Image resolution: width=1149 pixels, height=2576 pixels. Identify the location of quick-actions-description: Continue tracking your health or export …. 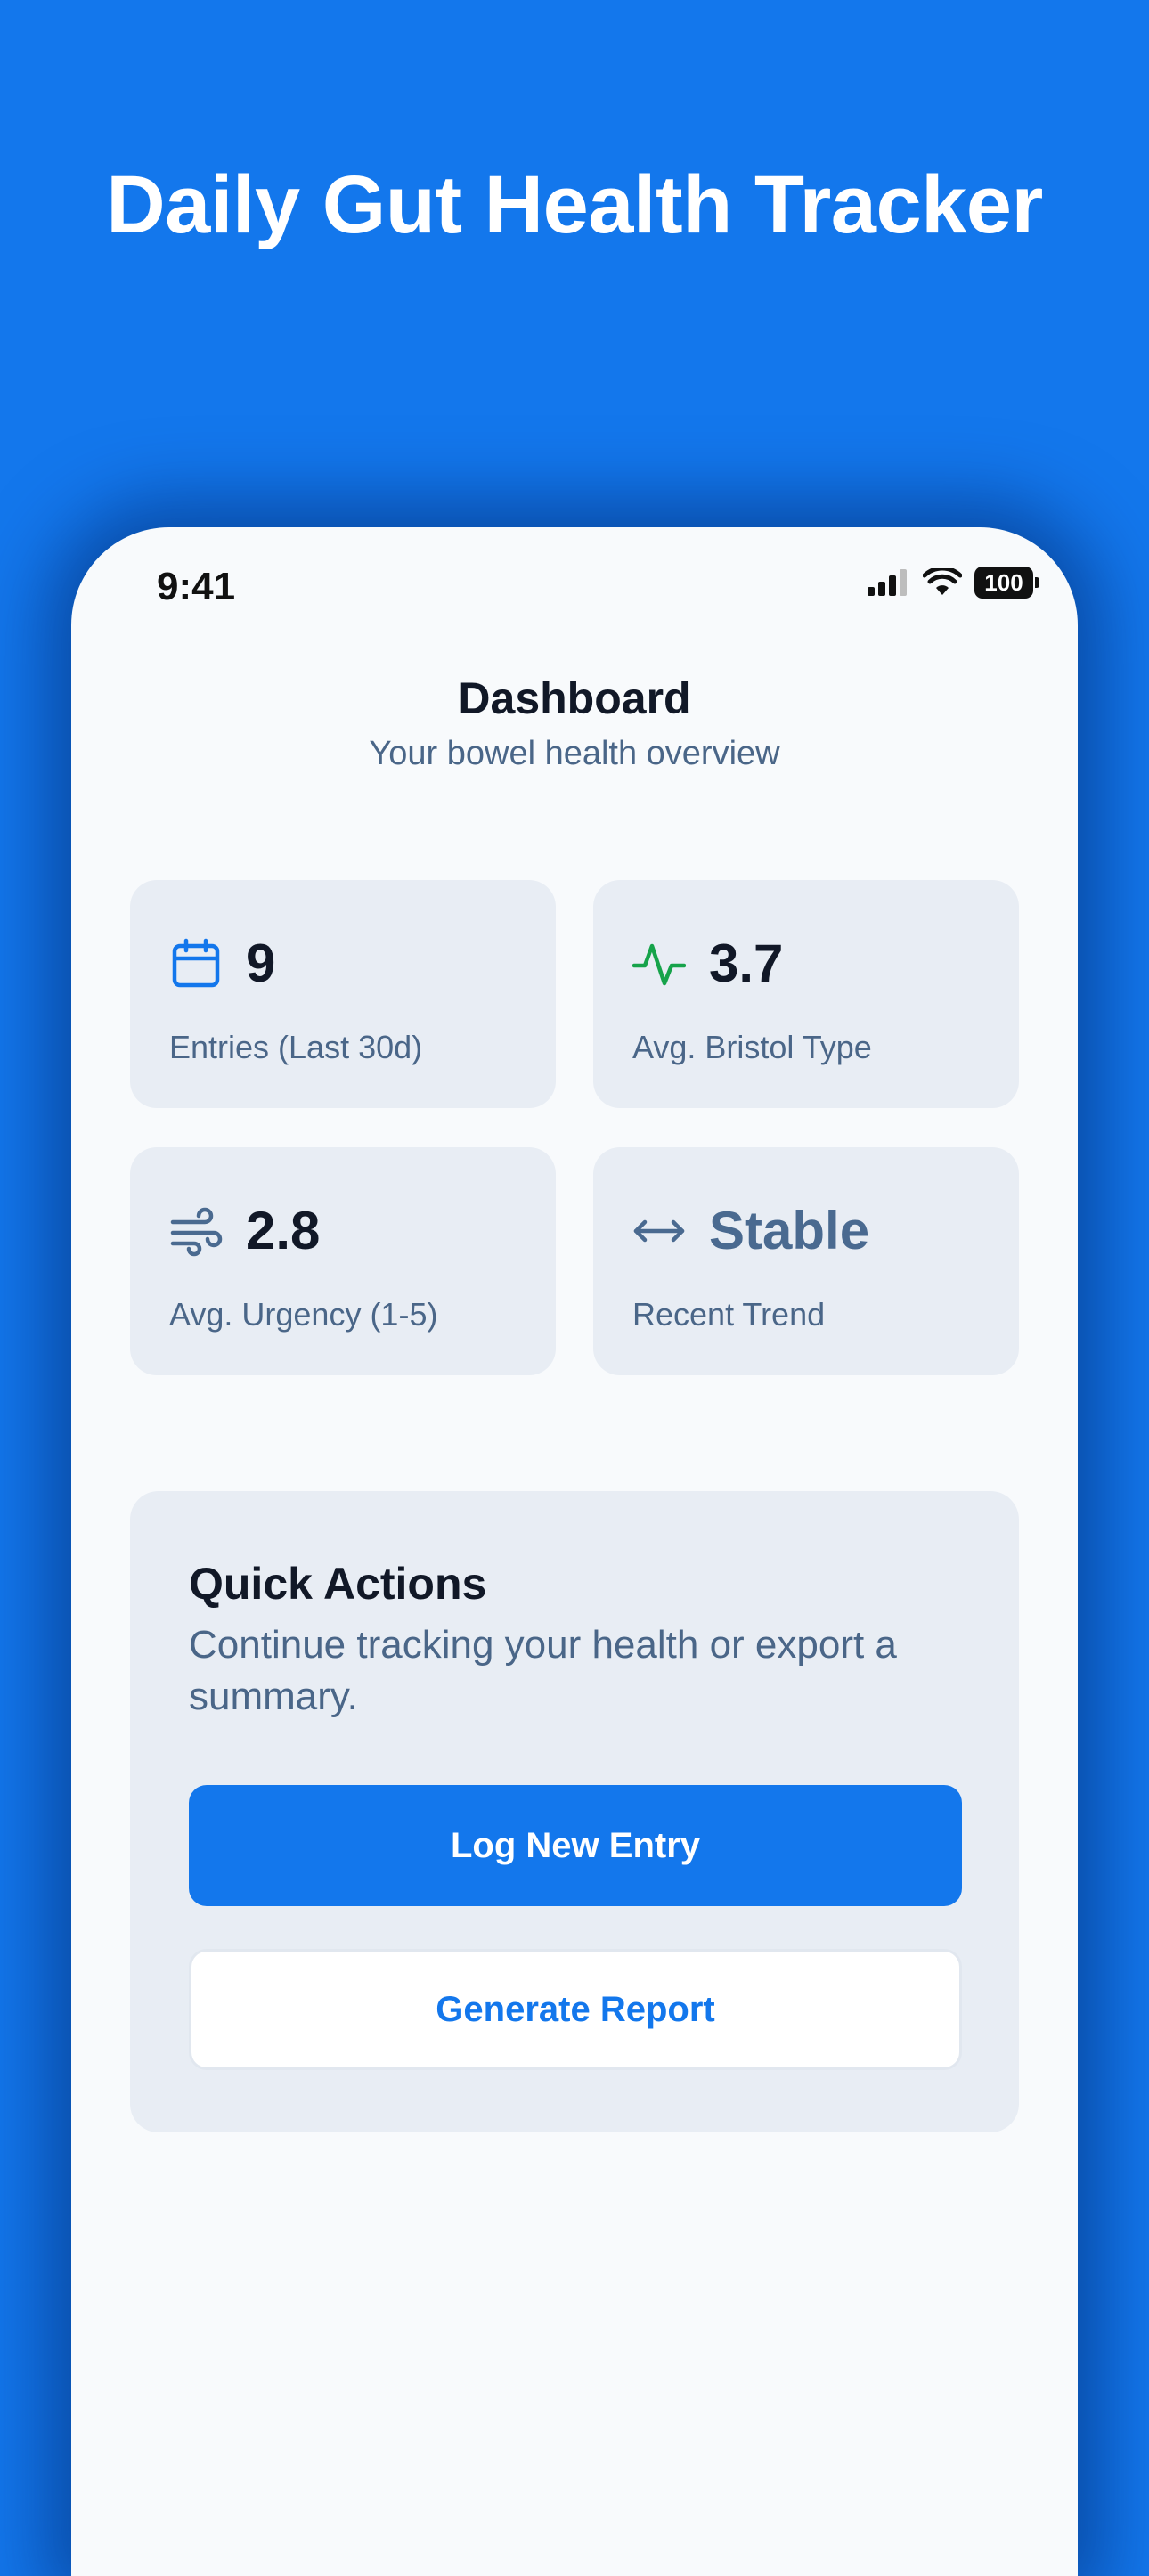
(543, 1671).